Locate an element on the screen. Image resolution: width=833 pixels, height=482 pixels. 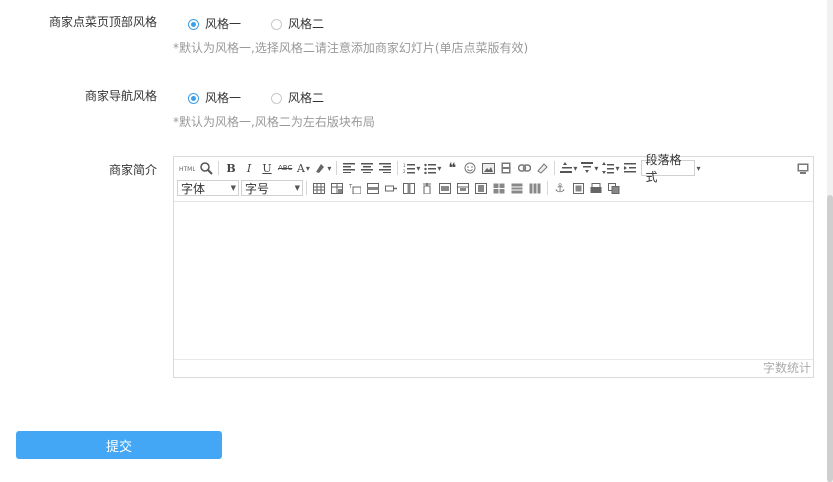
emoticon-icon is located at coordinates (470, 168).